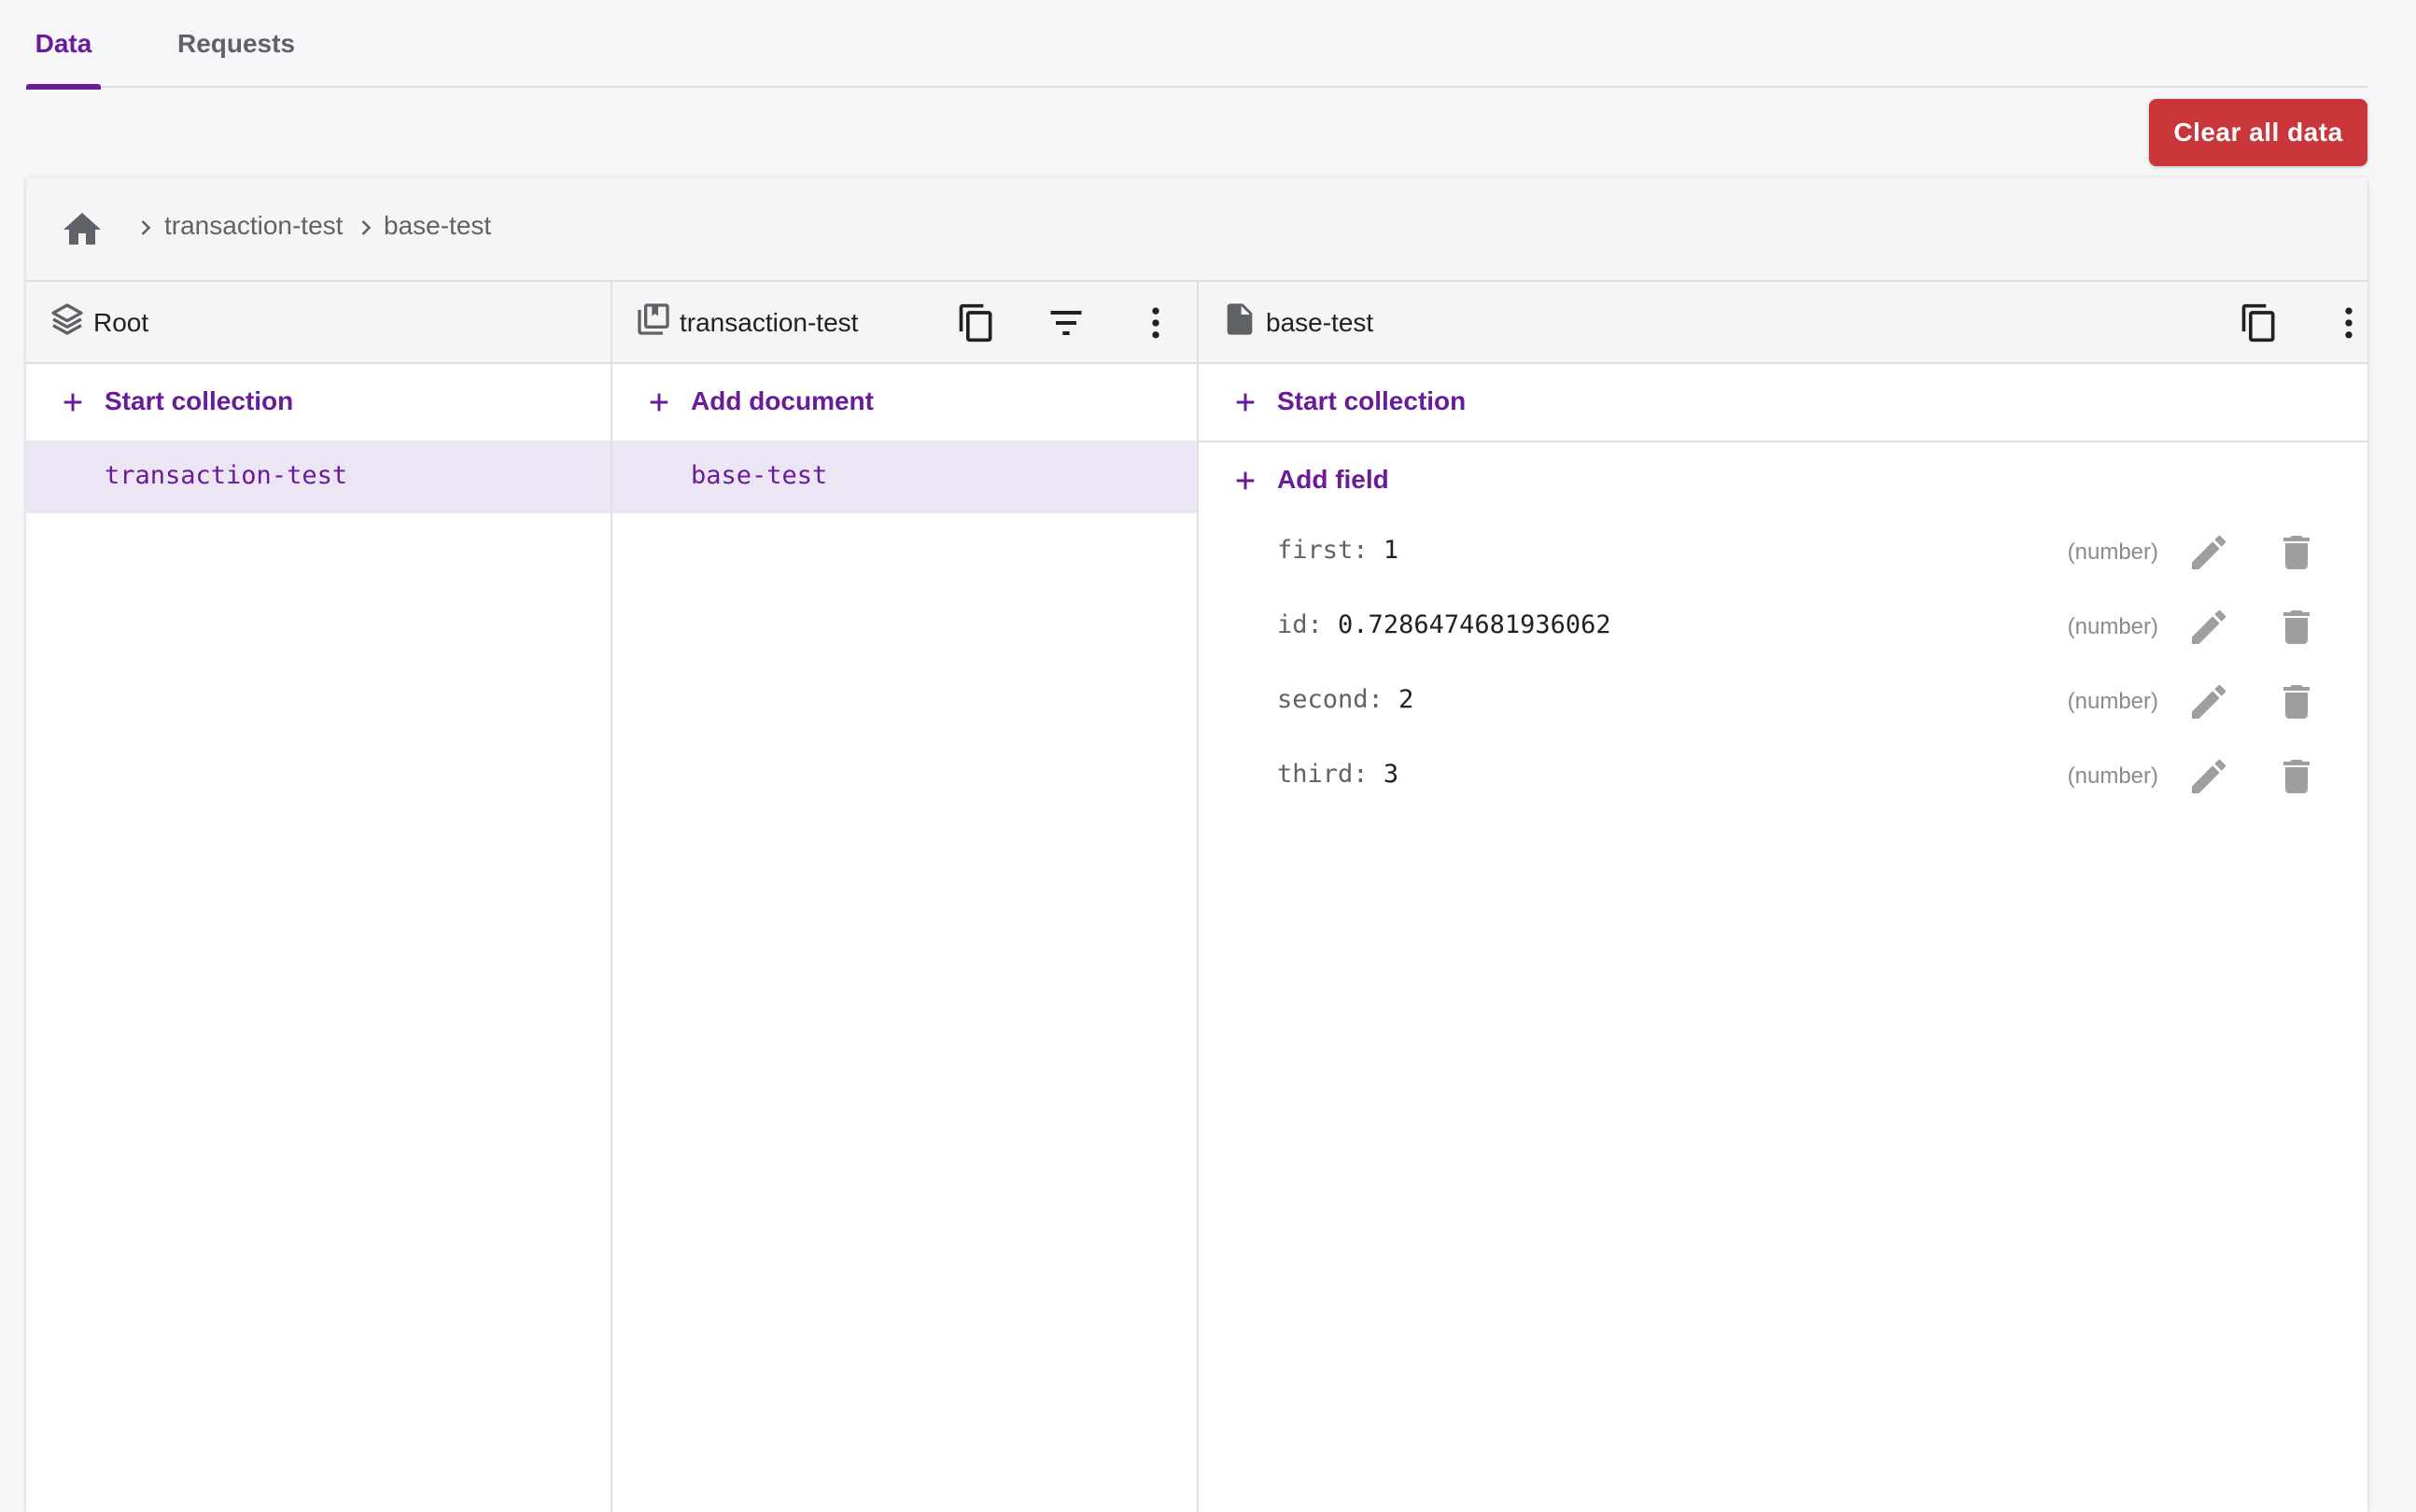  Describe the element at coordinates (1240, 319) in the screenshot. I see `document-icon` at that location.